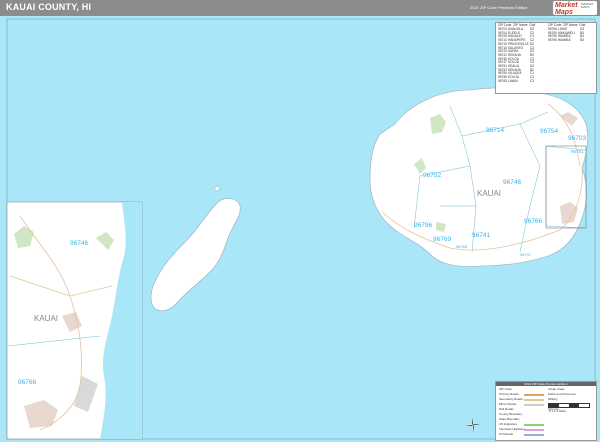 The height and width of the screenshot is (442, 600). I want to click on inset-zip-96766: 96766, so click(27, 382).